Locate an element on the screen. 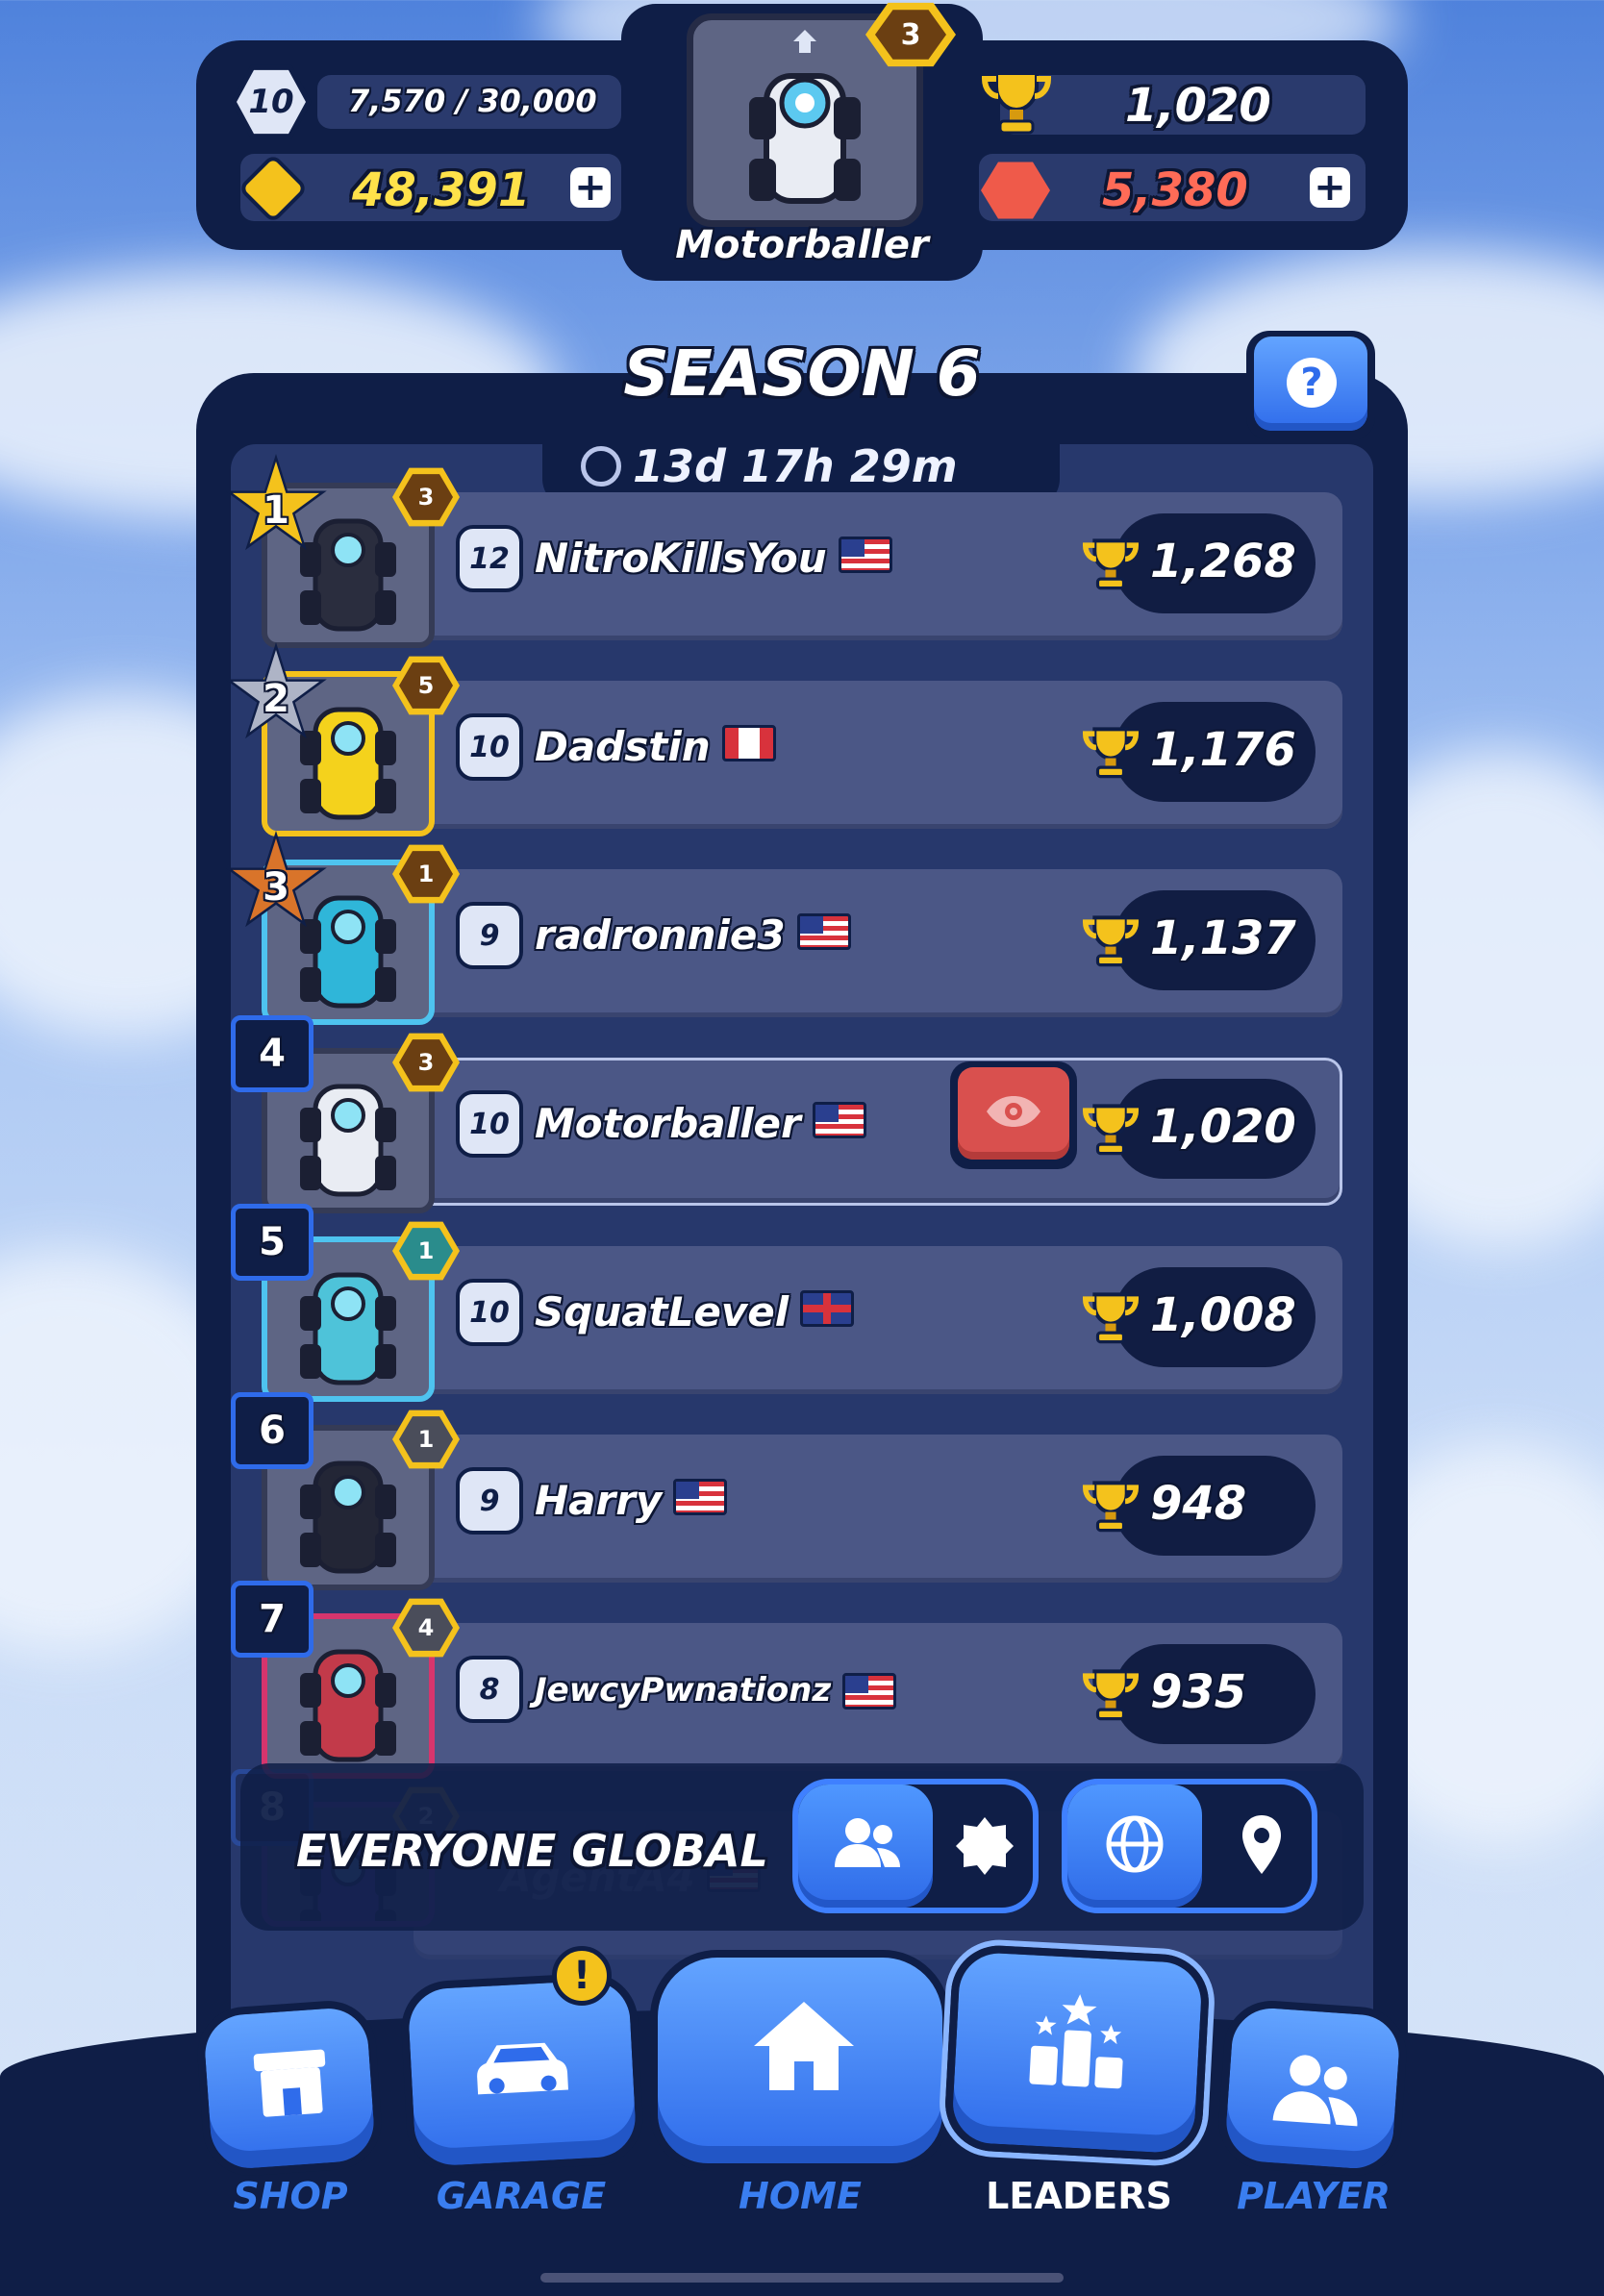 The width and height of the screenshot is (1604, 2296). car-tier-level: 5 is located at coordinates (426, 685).